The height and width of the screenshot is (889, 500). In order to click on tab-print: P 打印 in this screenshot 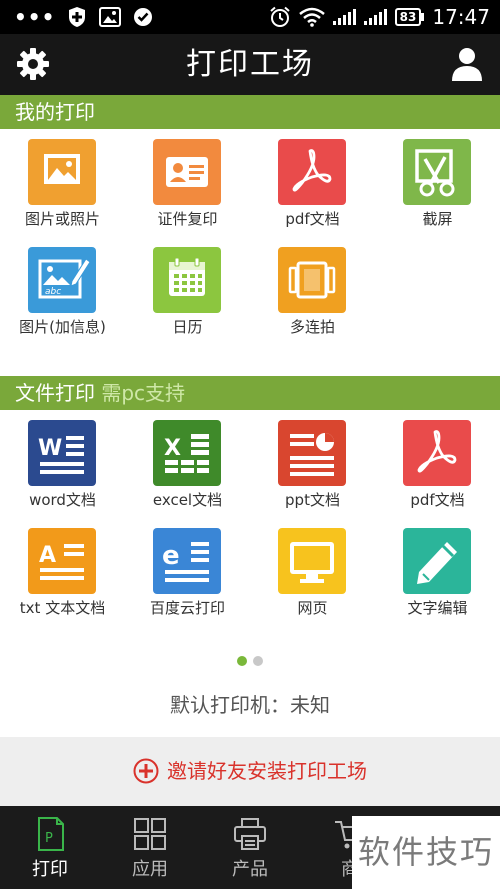, I will do `click(50, 847)`.